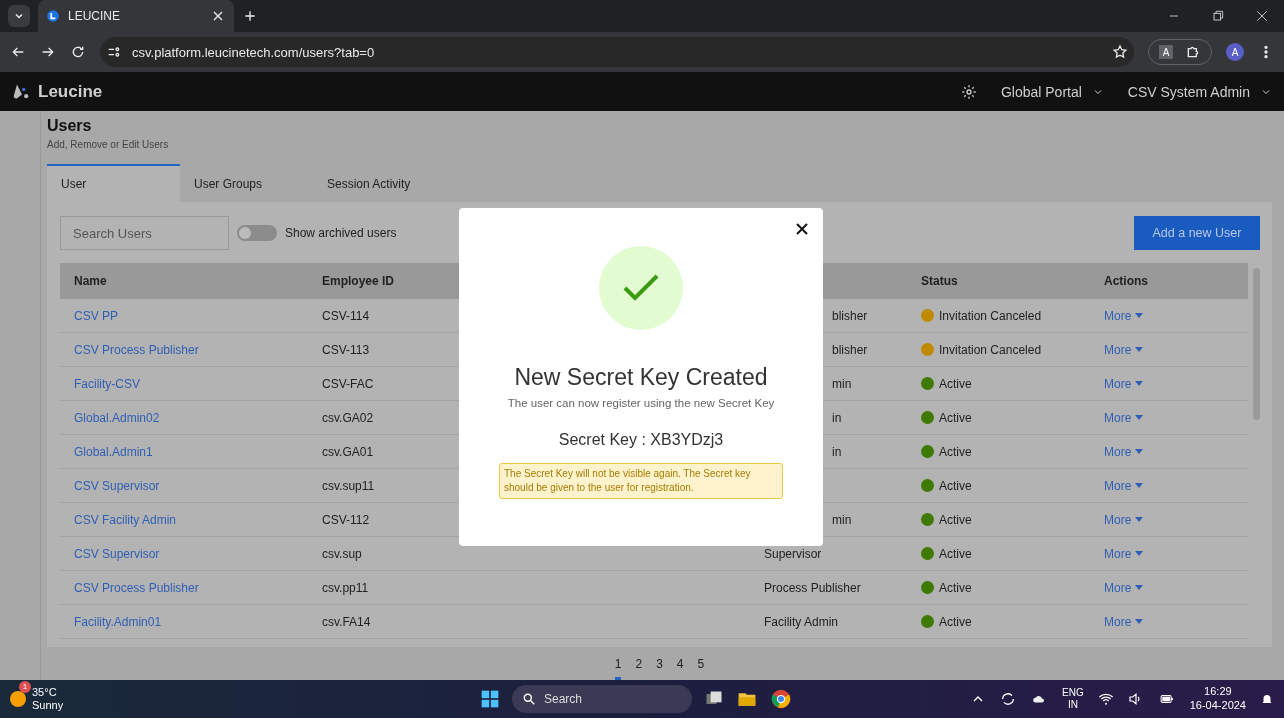 The width and height of the screenshot is (1284, 718). I want to click on table-cell: CSV-112, so click(346, 519).